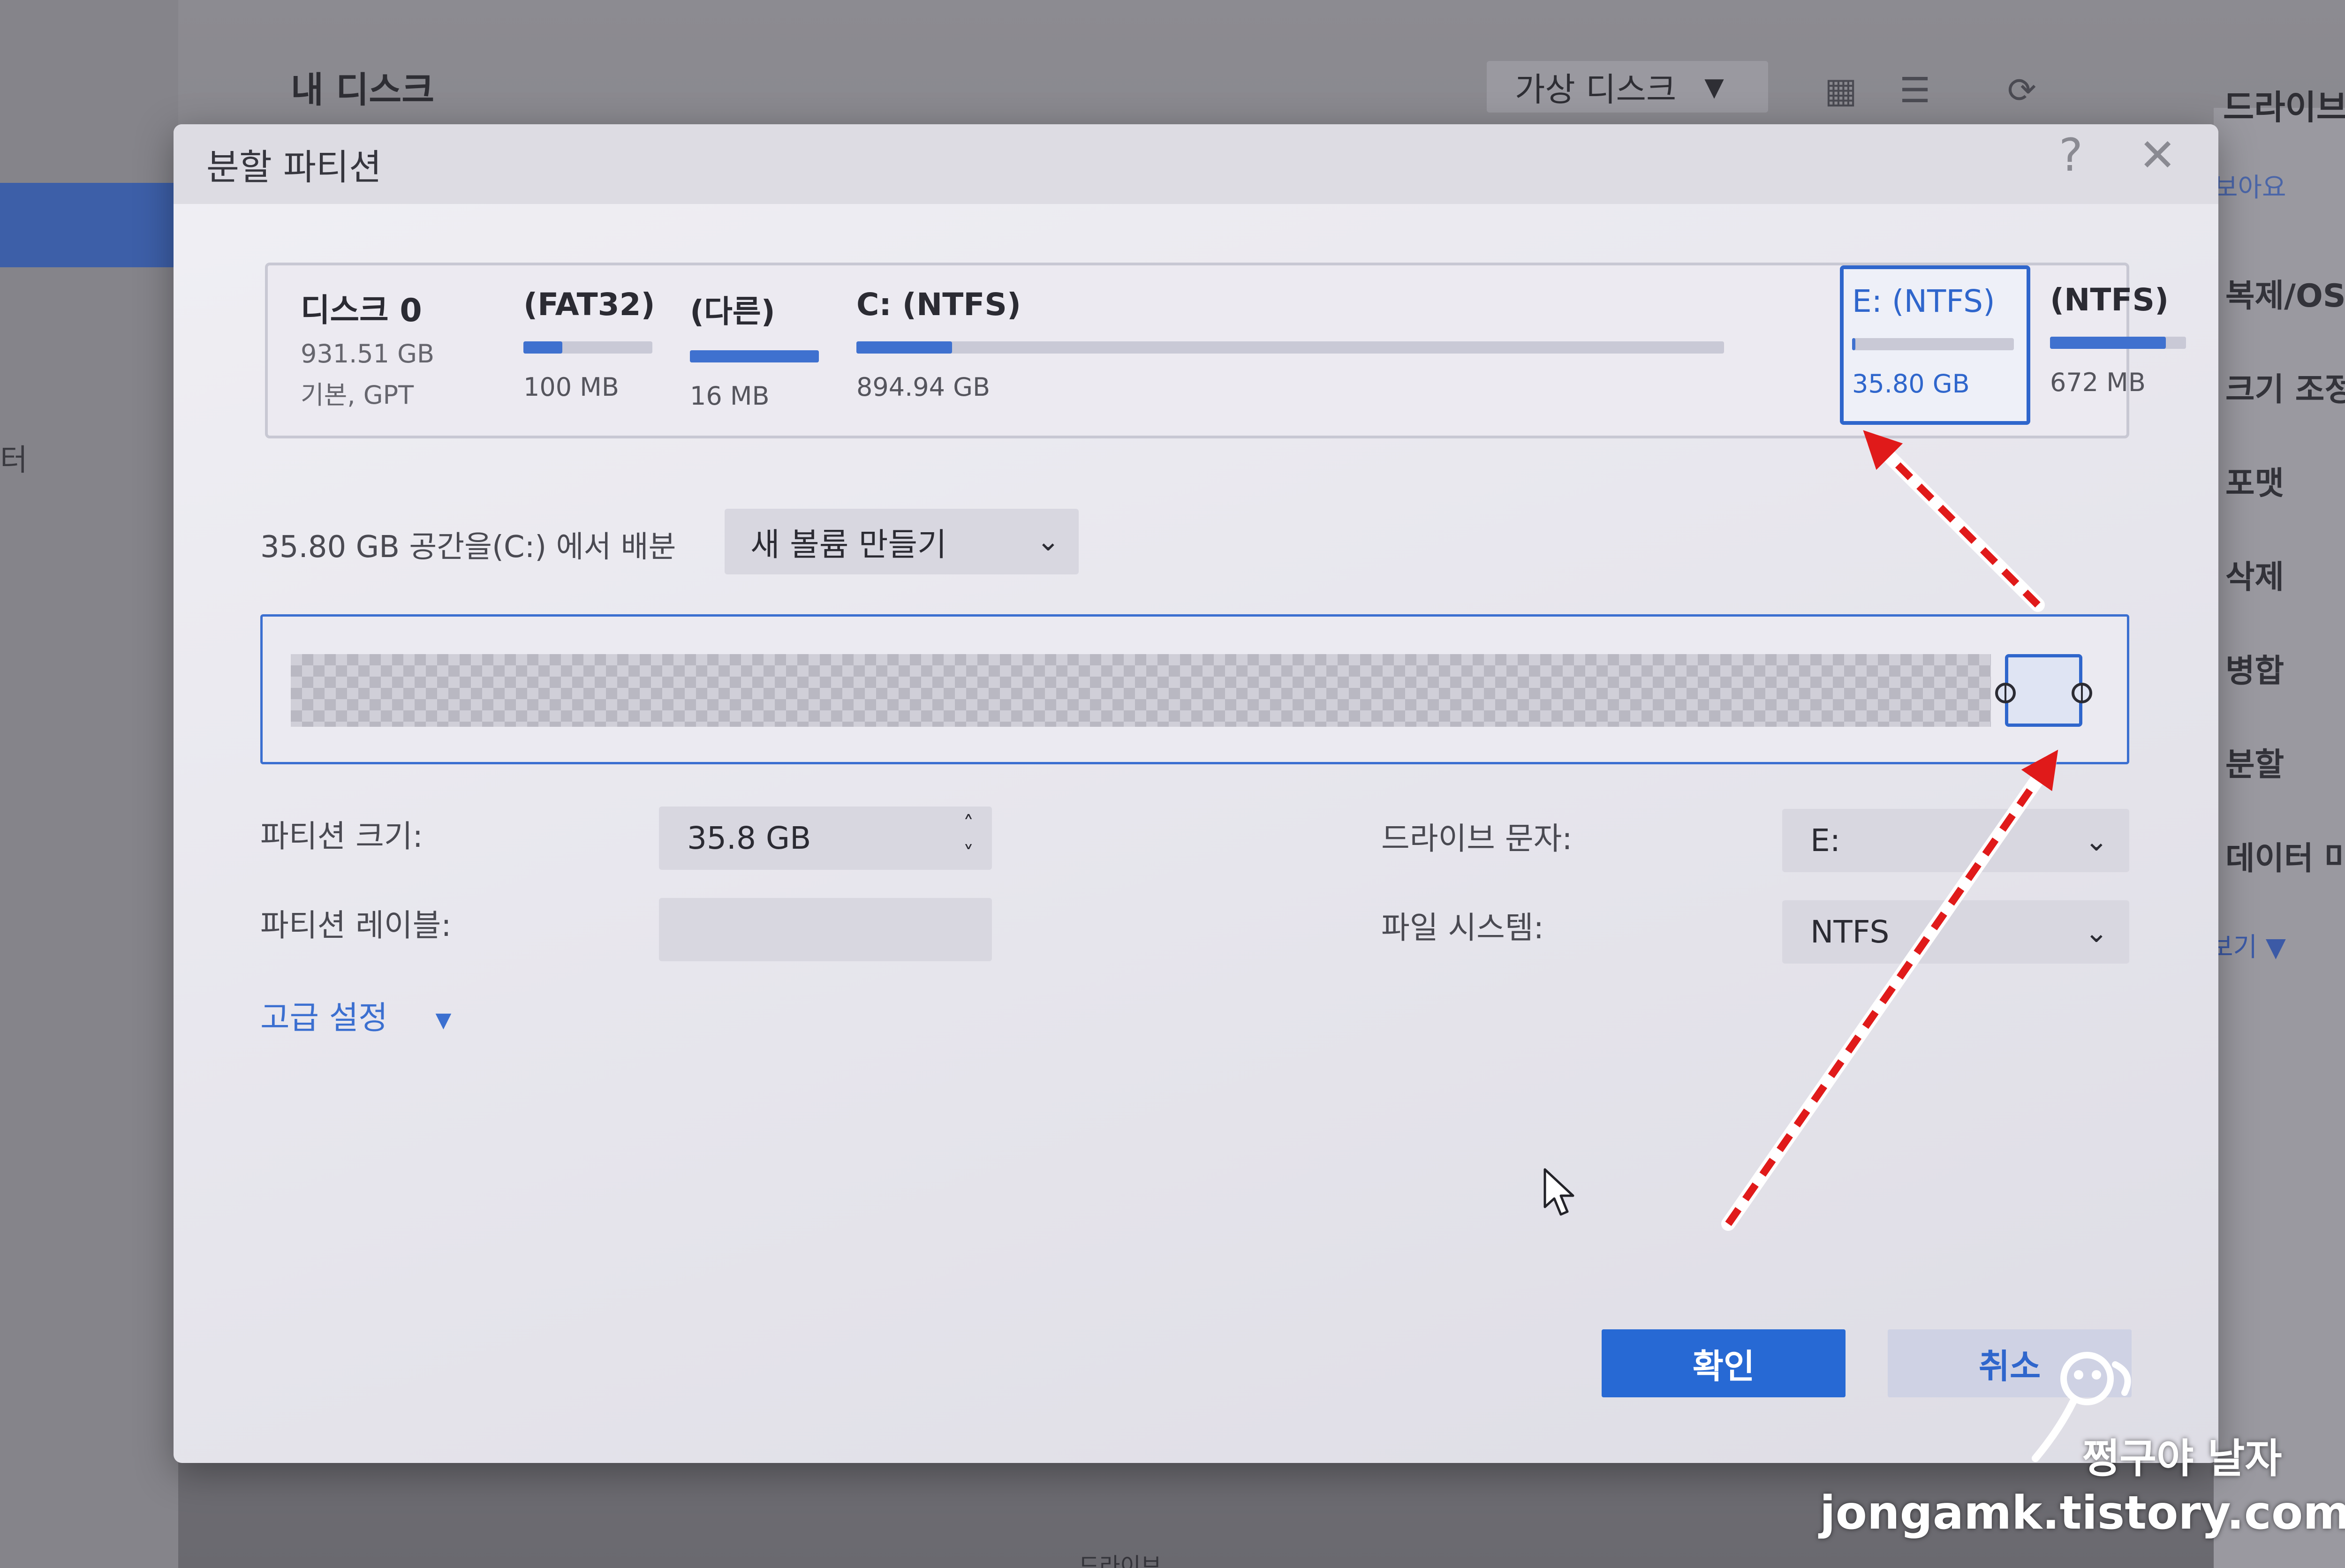 The width and height of the screenshot is (2345, 1568). I want to click on action-delete: 삭제, so click(2254, 574).